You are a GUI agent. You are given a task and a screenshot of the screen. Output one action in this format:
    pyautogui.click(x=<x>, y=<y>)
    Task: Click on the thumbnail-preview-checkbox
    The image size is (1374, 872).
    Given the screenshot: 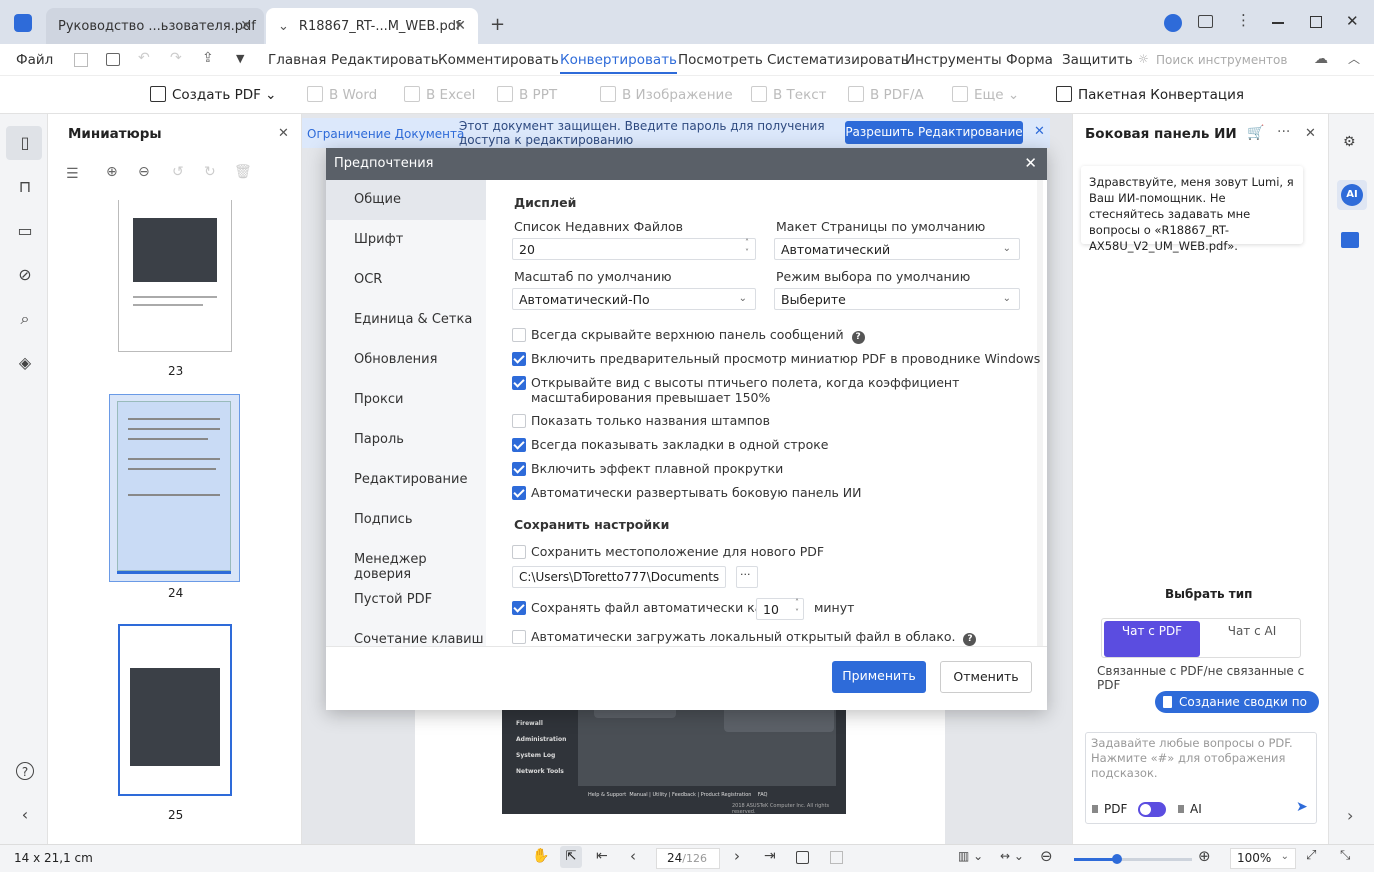 What is the action you would take?
    pyautogui.click(x=519, y=359)
    